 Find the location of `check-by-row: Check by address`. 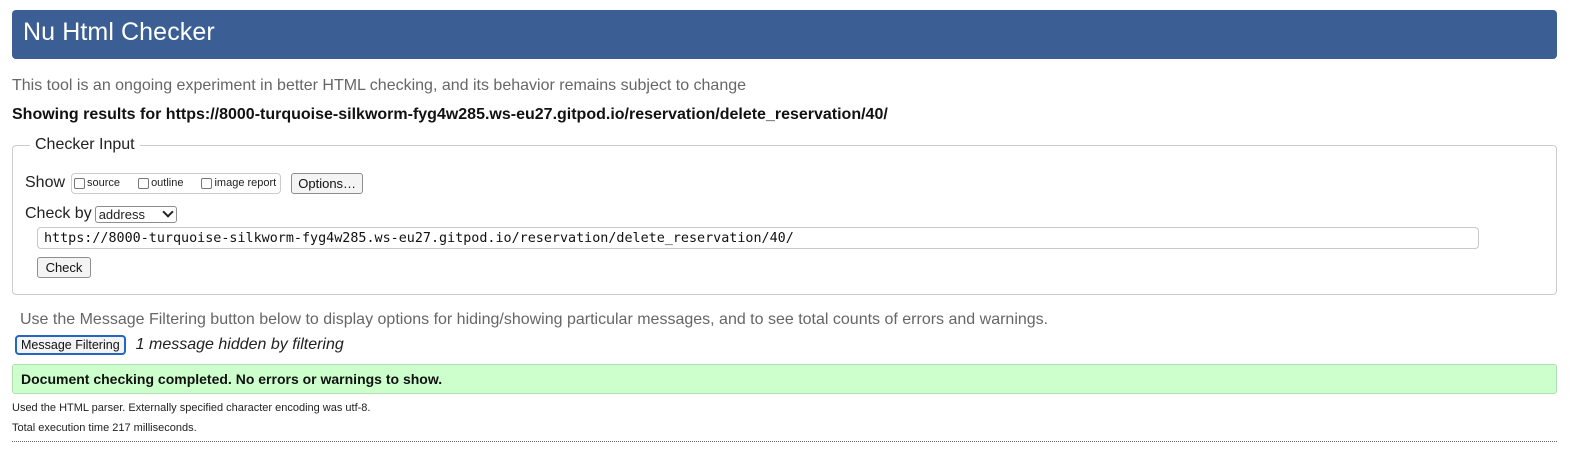

check-by-row: Check by address is located at coordinates (101, 214).